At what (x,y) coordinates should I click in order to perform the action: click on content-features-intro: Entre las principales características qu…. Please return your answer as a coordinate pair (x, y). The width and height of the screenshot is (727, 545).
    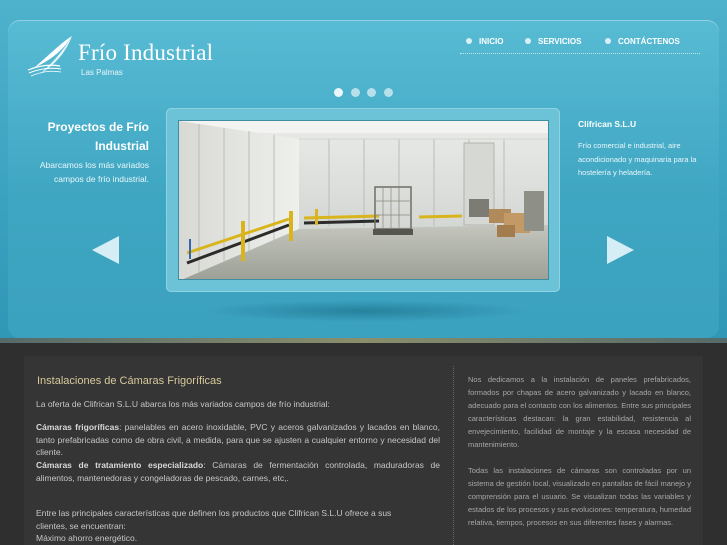
    Looking at the image, I should click on (214, 519).